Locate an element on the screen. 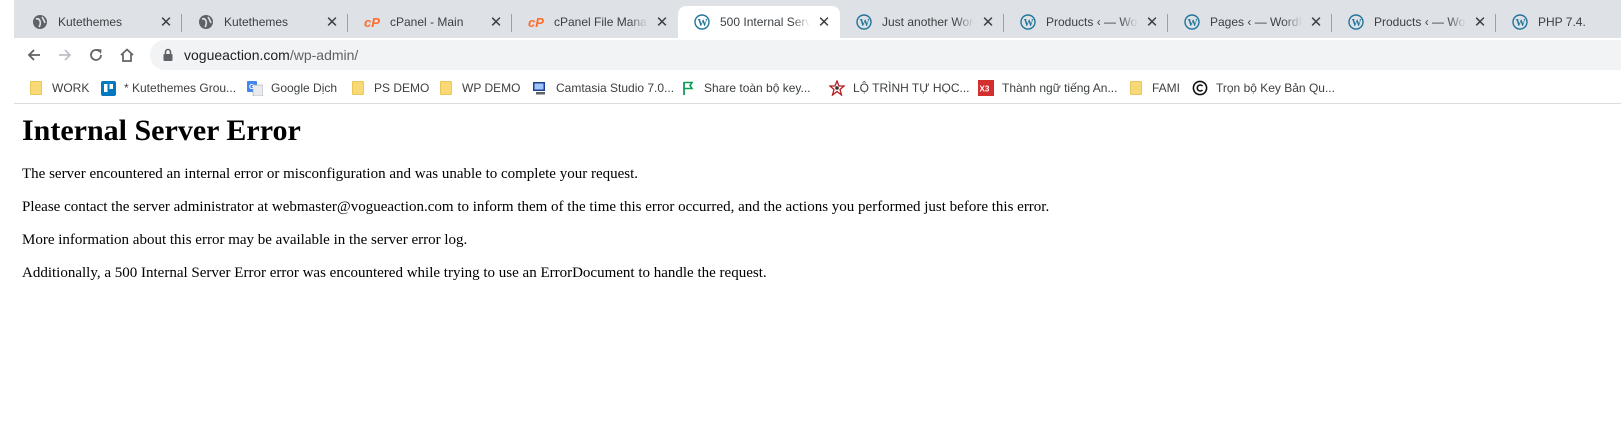 The height and width of the screenshot is (428, 1621). tab-products-wordpress-2: W Products ‹ — WordPress ✕ is located at coordinates (1414, 22).